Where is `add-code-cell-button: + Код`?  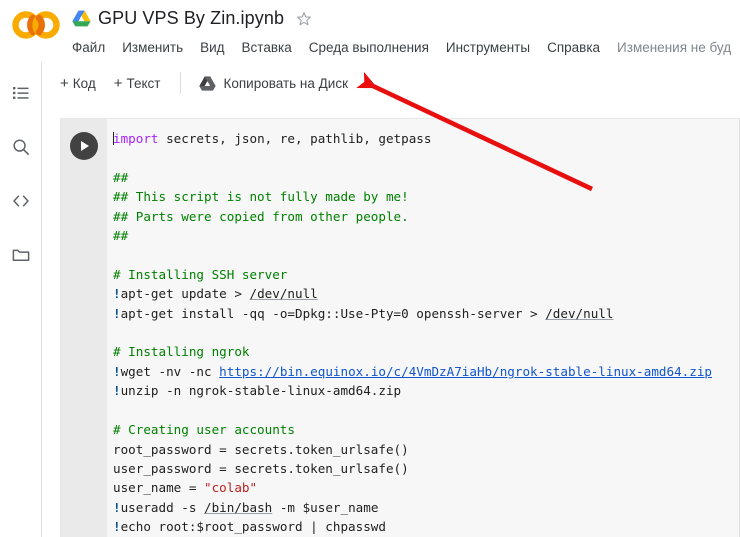
add-code-cell-button: + Код is located at coordinates (78, 83).